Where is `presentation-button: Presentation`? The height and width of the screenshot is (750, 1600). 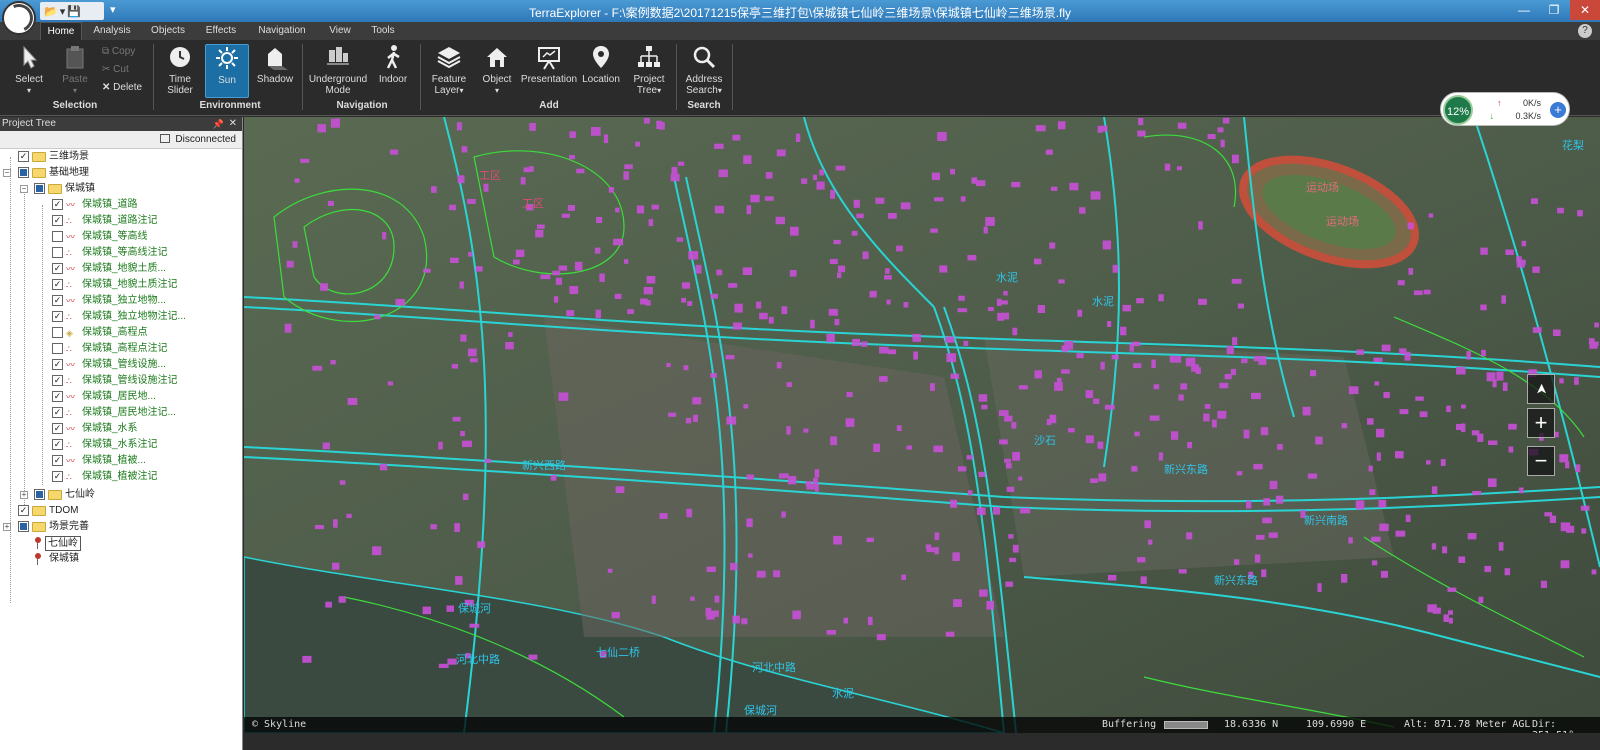 presentation-button: Presentation is located at coordinates (549, 64).